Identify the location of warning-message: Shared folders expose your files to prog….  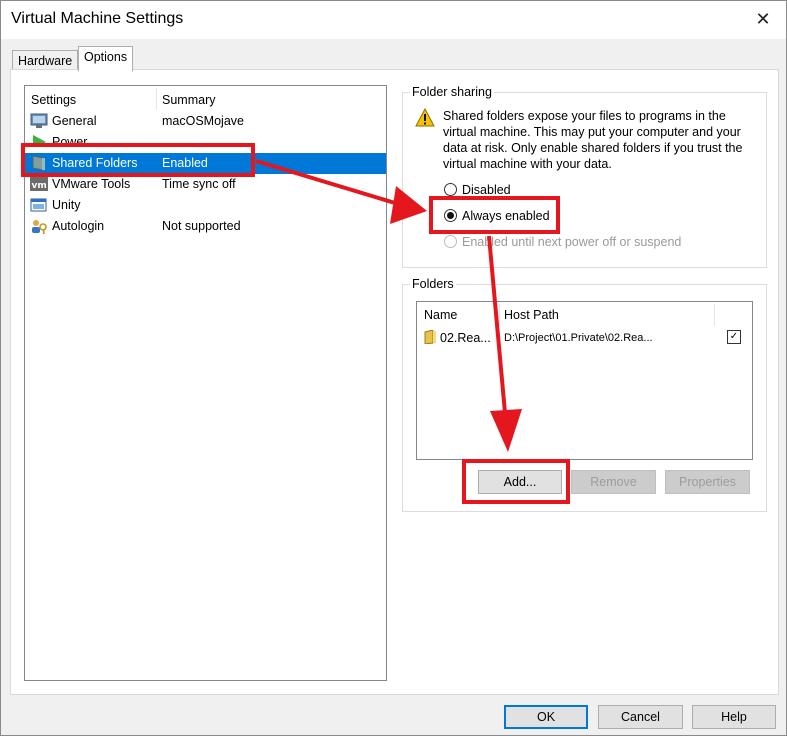
(593, 140).